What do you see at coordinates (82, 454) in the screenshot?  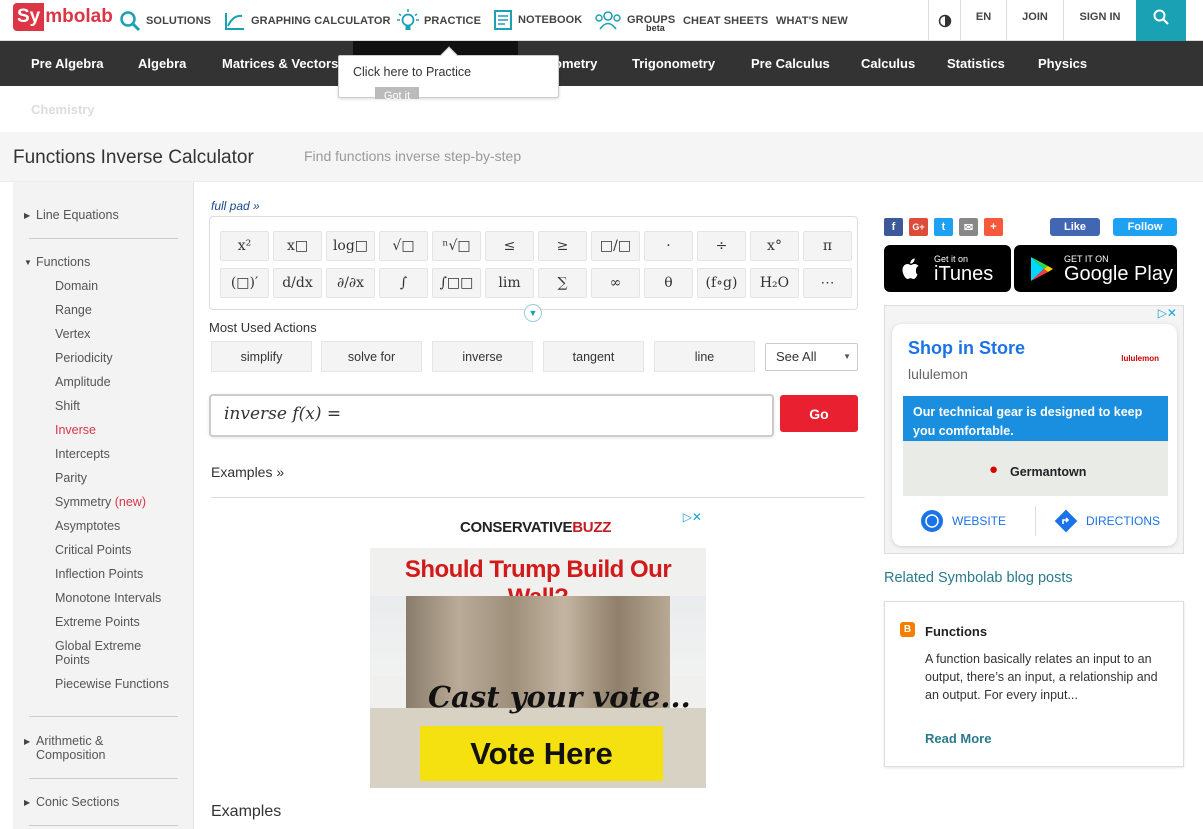 I see `sidebar-item-intercepts: Intercepts` at bounding box center [82, 454].